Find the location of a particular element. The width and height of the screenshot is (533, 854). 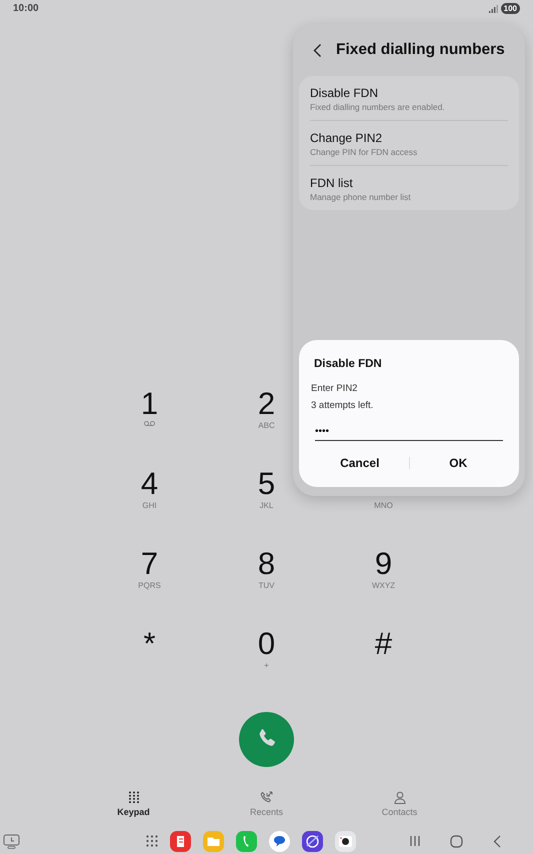

dialog-text: 3 attempts left. is located at coordinates (342, 406).